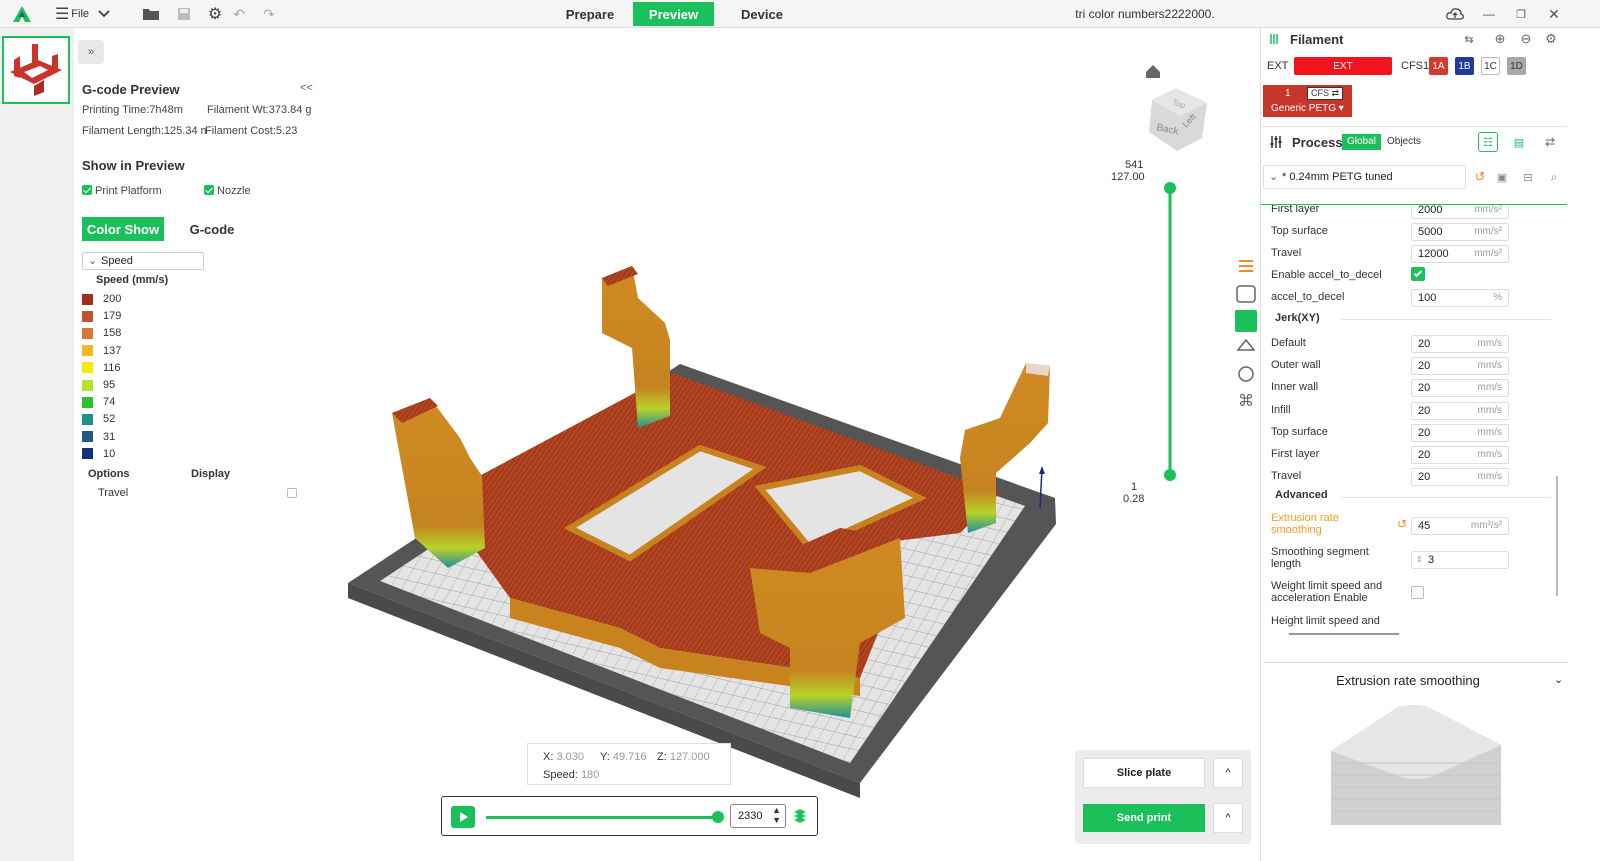 The height and width of the screenshot is (861, 1600). I want to click on travel-display-checkbox, so click(292, 493).